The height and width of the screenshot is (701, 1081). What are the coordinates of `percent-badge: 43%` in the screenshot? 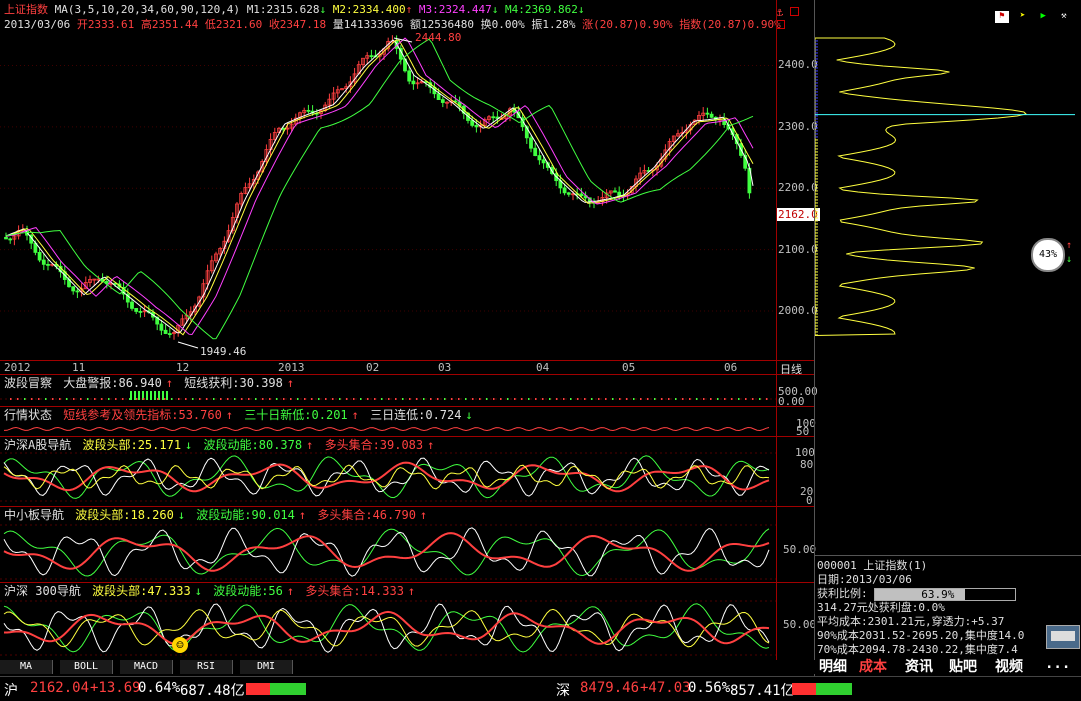 It's located at (1048, 255).